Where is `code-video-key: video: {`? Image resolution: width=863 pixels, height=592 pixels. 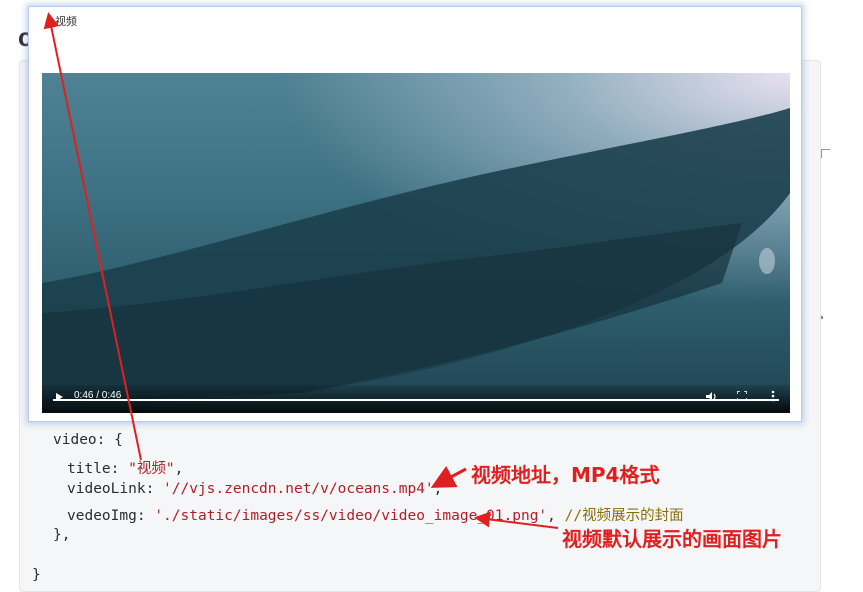 code-video-key: video: { is located at coordinates (88, 440).